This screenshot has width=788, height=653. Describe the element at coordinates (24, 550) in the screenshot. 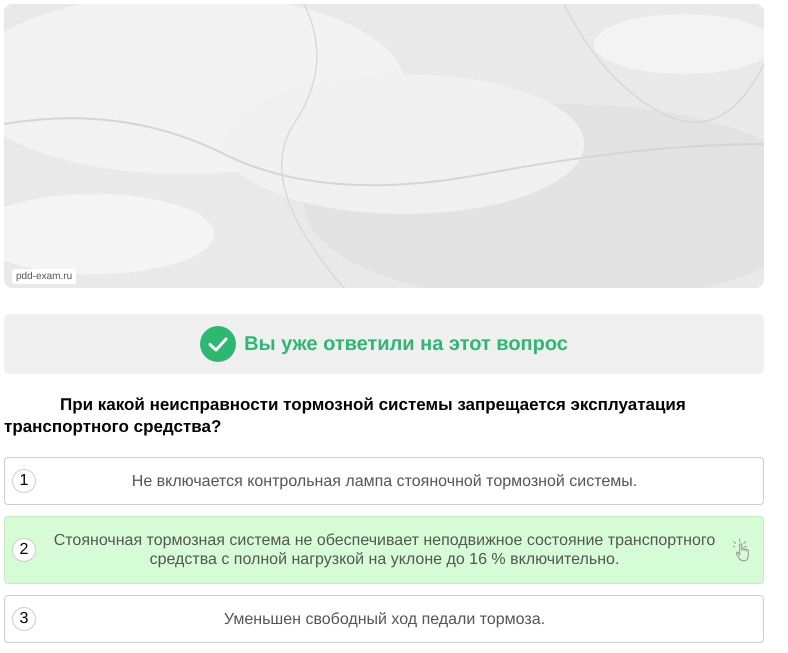

I see `answer-number: 2` at that location.